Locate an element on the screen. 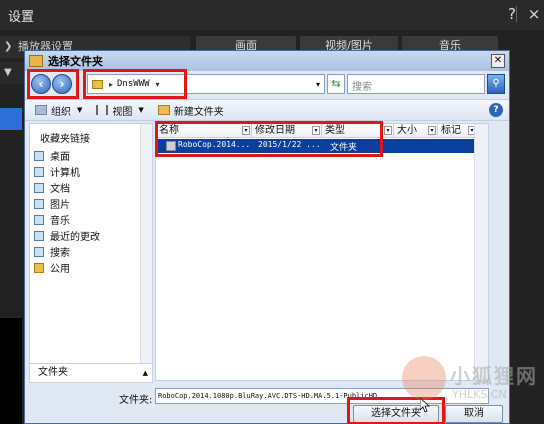  selected-sidebar-marker is located at coordinates (11, 119).